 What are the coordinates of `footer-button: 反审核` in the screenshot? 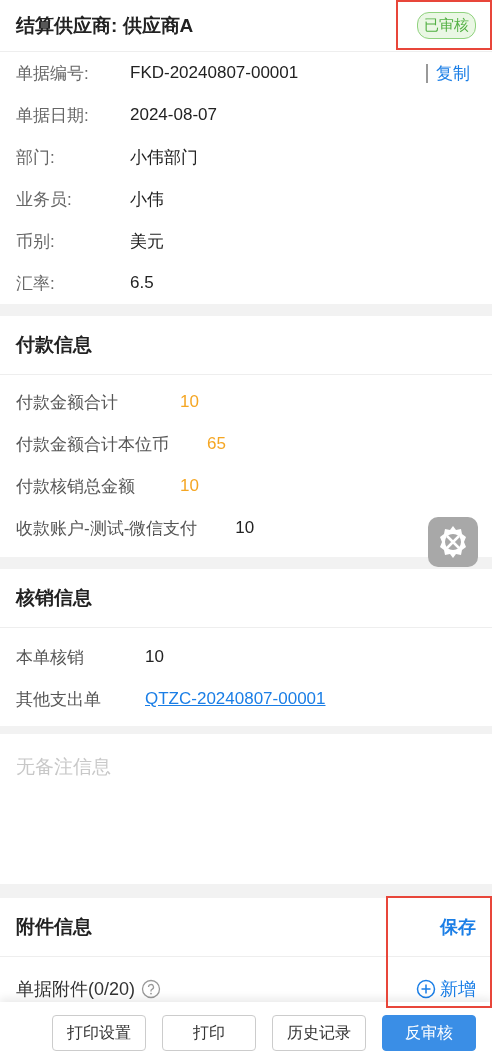 It's located at (429, 1033).